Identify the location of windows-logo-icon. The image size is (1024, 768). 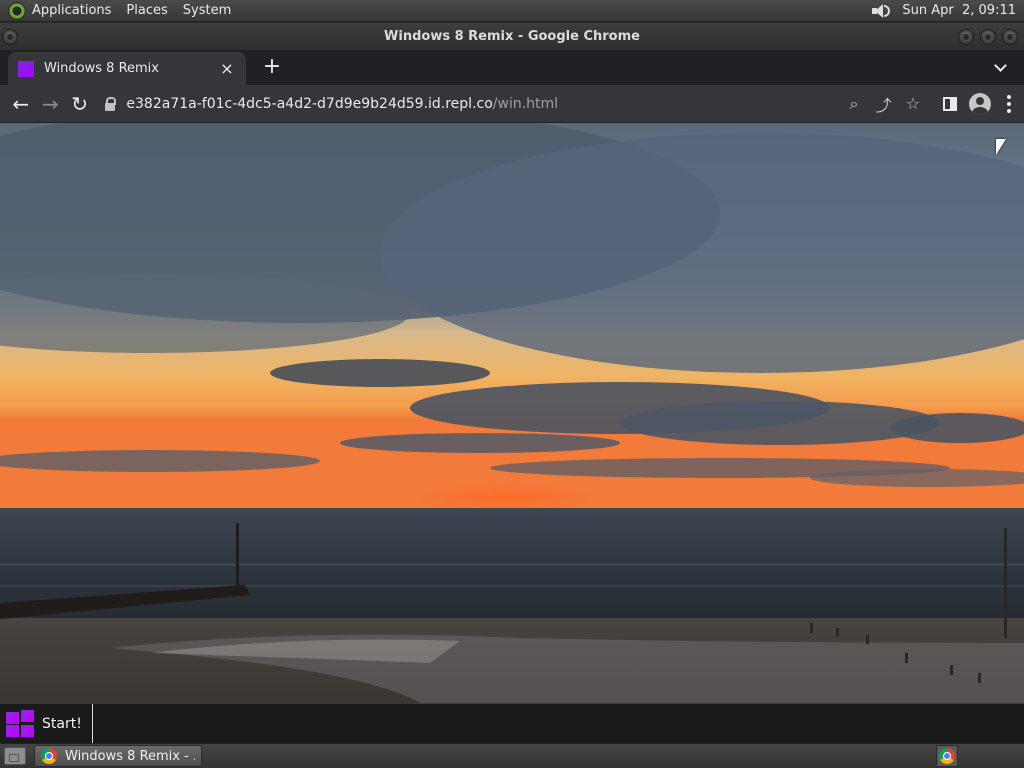
(21, 723).